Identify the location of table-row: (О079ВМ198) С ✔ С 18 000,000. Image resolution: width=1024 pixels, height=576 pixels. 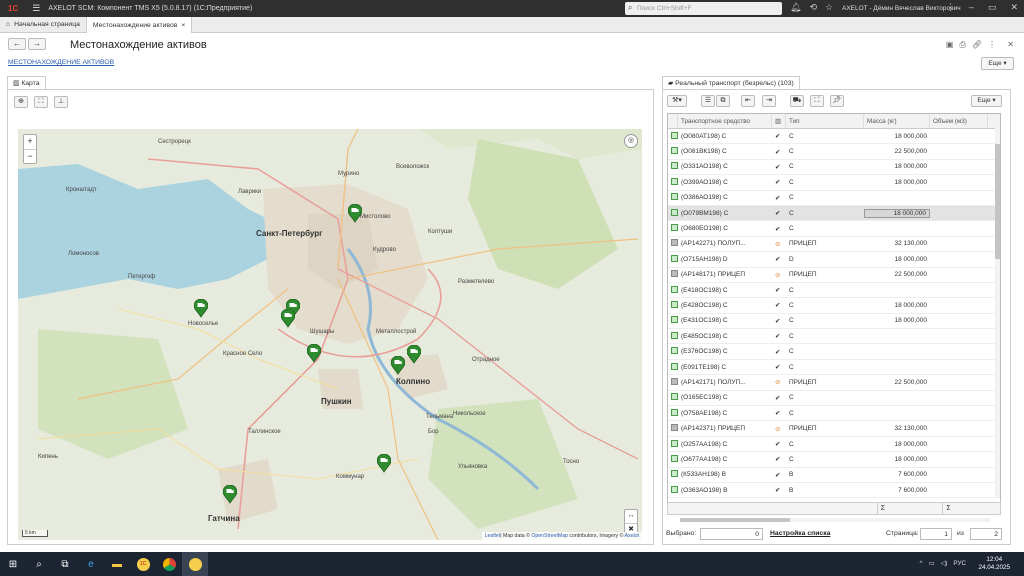
(834, 213).